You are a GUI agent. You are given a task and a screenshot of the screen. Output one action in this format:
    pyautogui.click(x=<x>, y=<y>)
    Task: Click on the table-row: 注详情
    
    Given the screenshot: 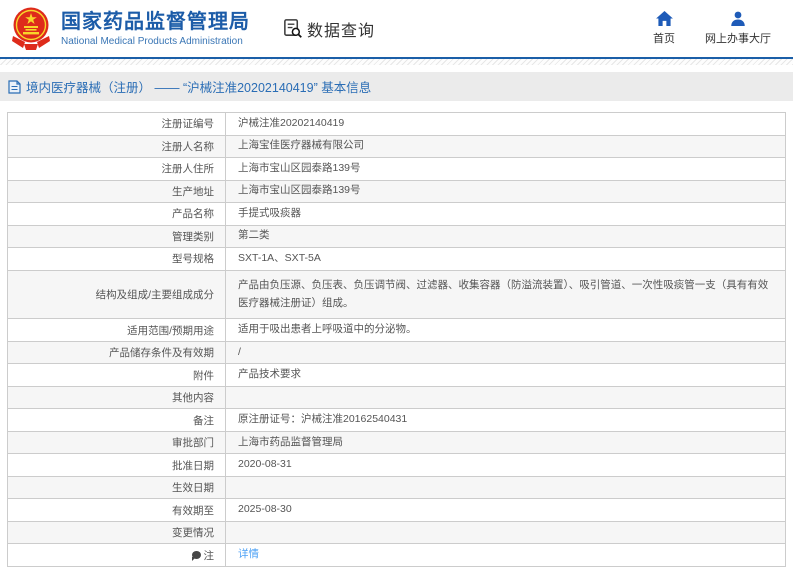 What is the action you would take?
    pyautogui.click(x=396, y=555)
    